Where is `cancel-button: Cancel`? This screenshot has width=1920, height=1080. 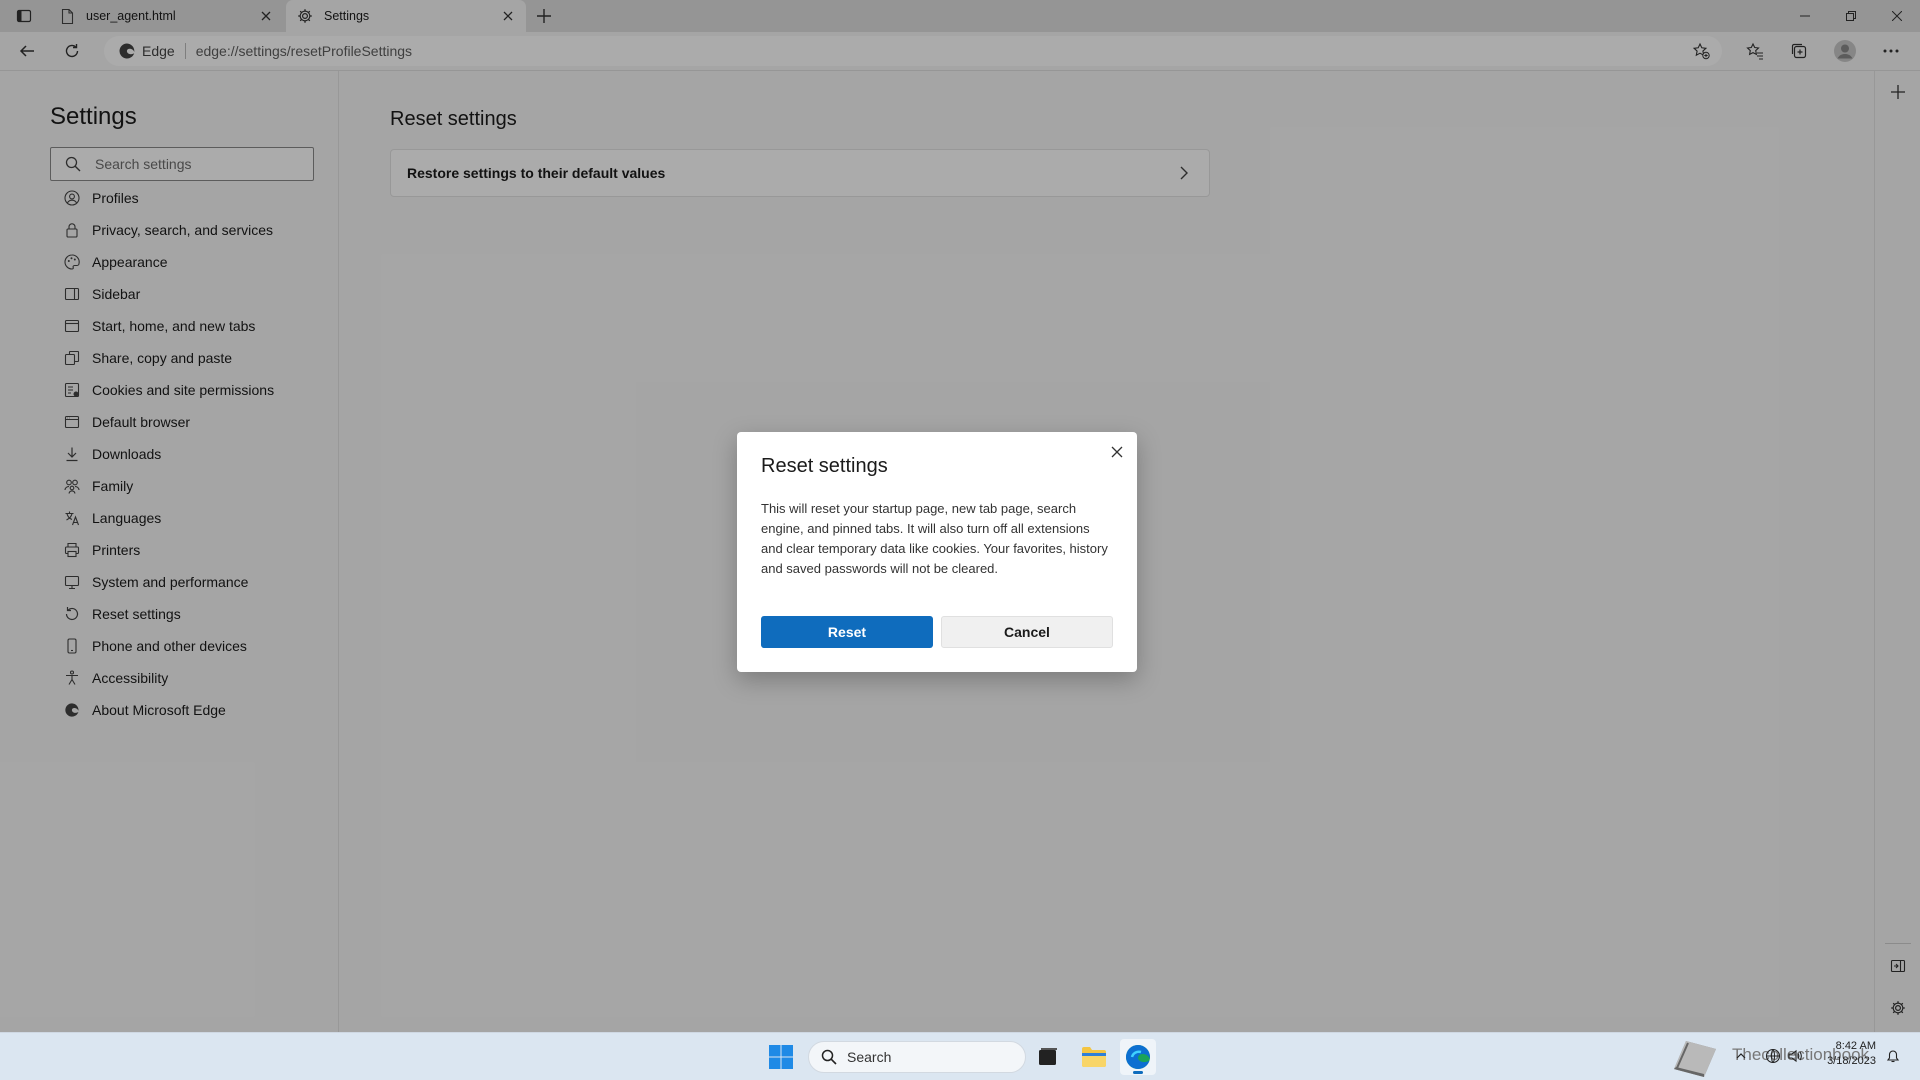 cancel-button: Cancel is located at coordinates (1027, 632).